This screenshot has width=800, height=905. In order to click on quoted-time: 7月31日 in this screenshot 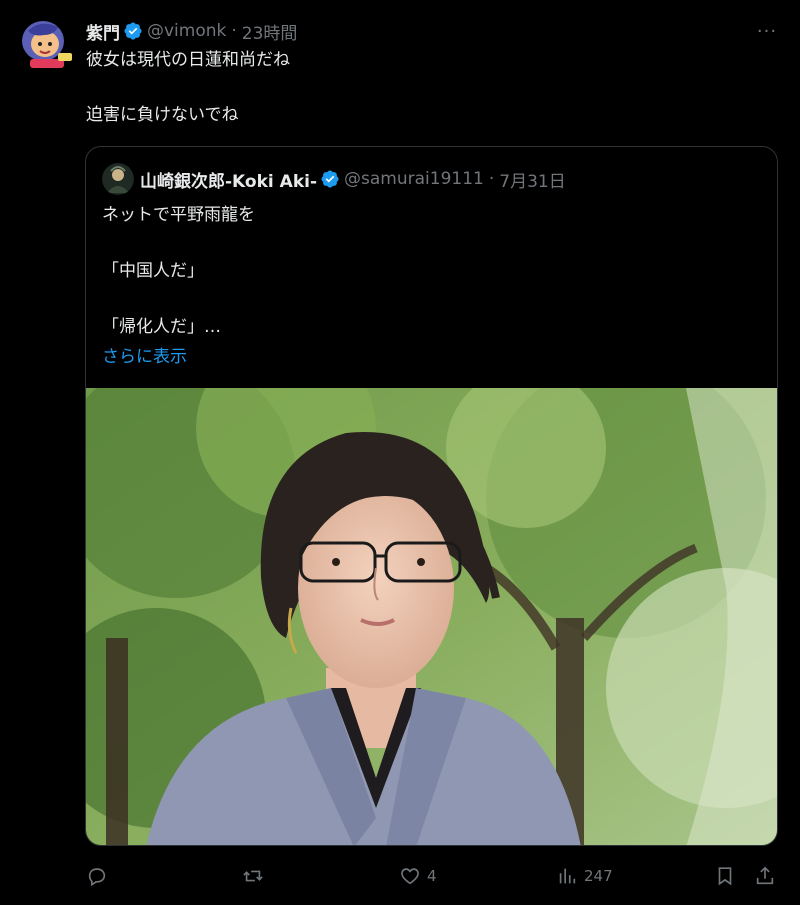, I will do `click(532, 179)`.